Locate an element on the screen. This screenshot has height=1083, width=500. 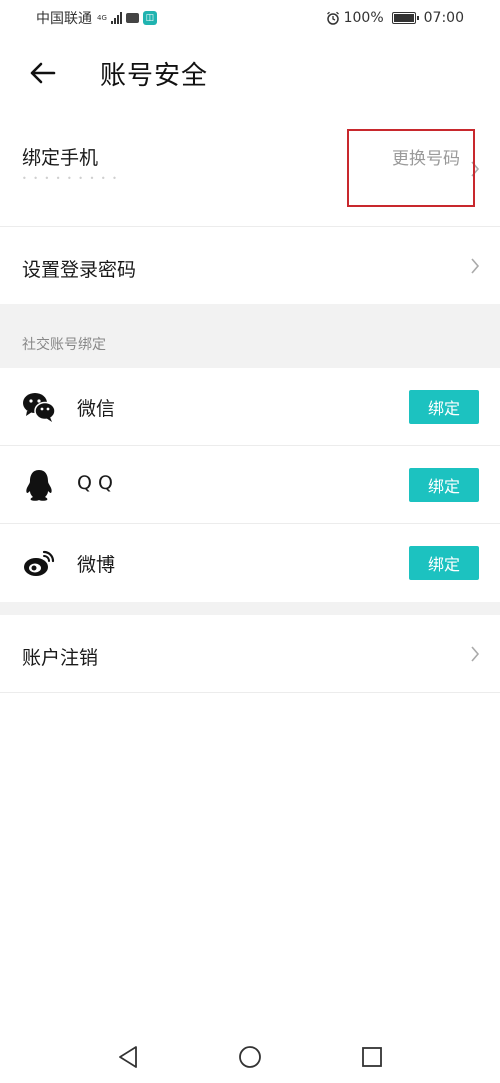
social-label: 微博 is located at coordinates (96, 565).